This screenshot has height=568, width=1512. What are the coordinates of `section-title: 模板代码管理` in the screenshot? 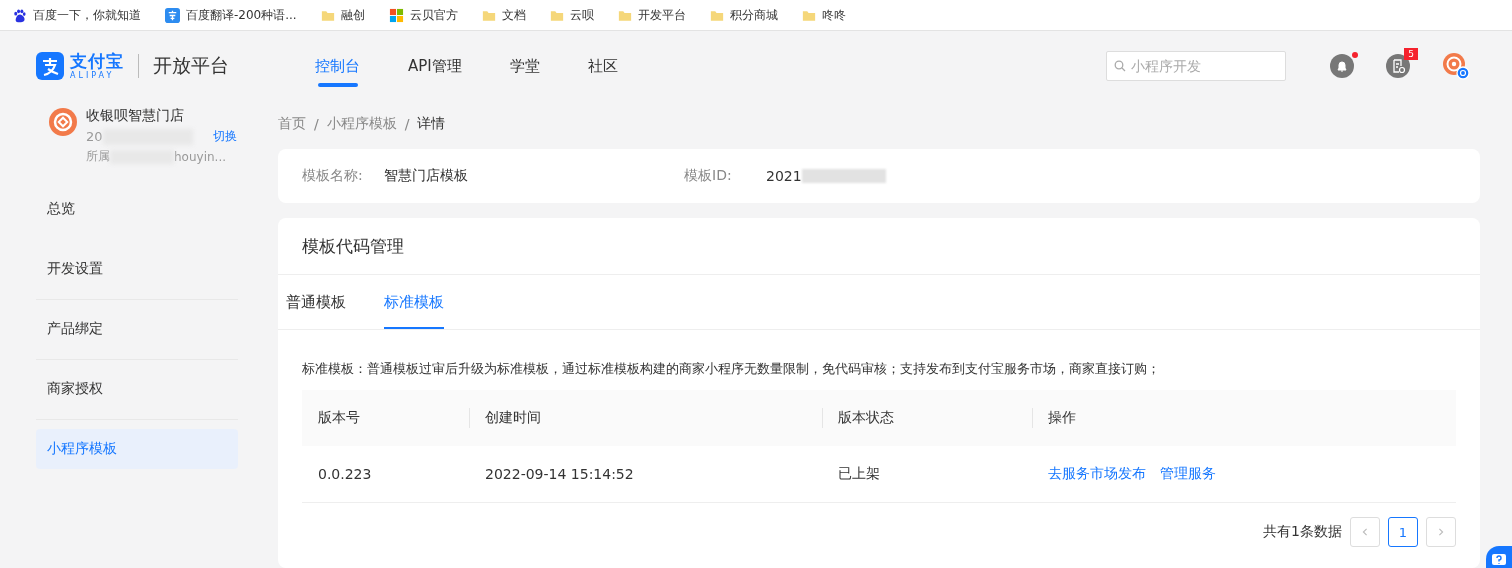 It's located at (879, 246).